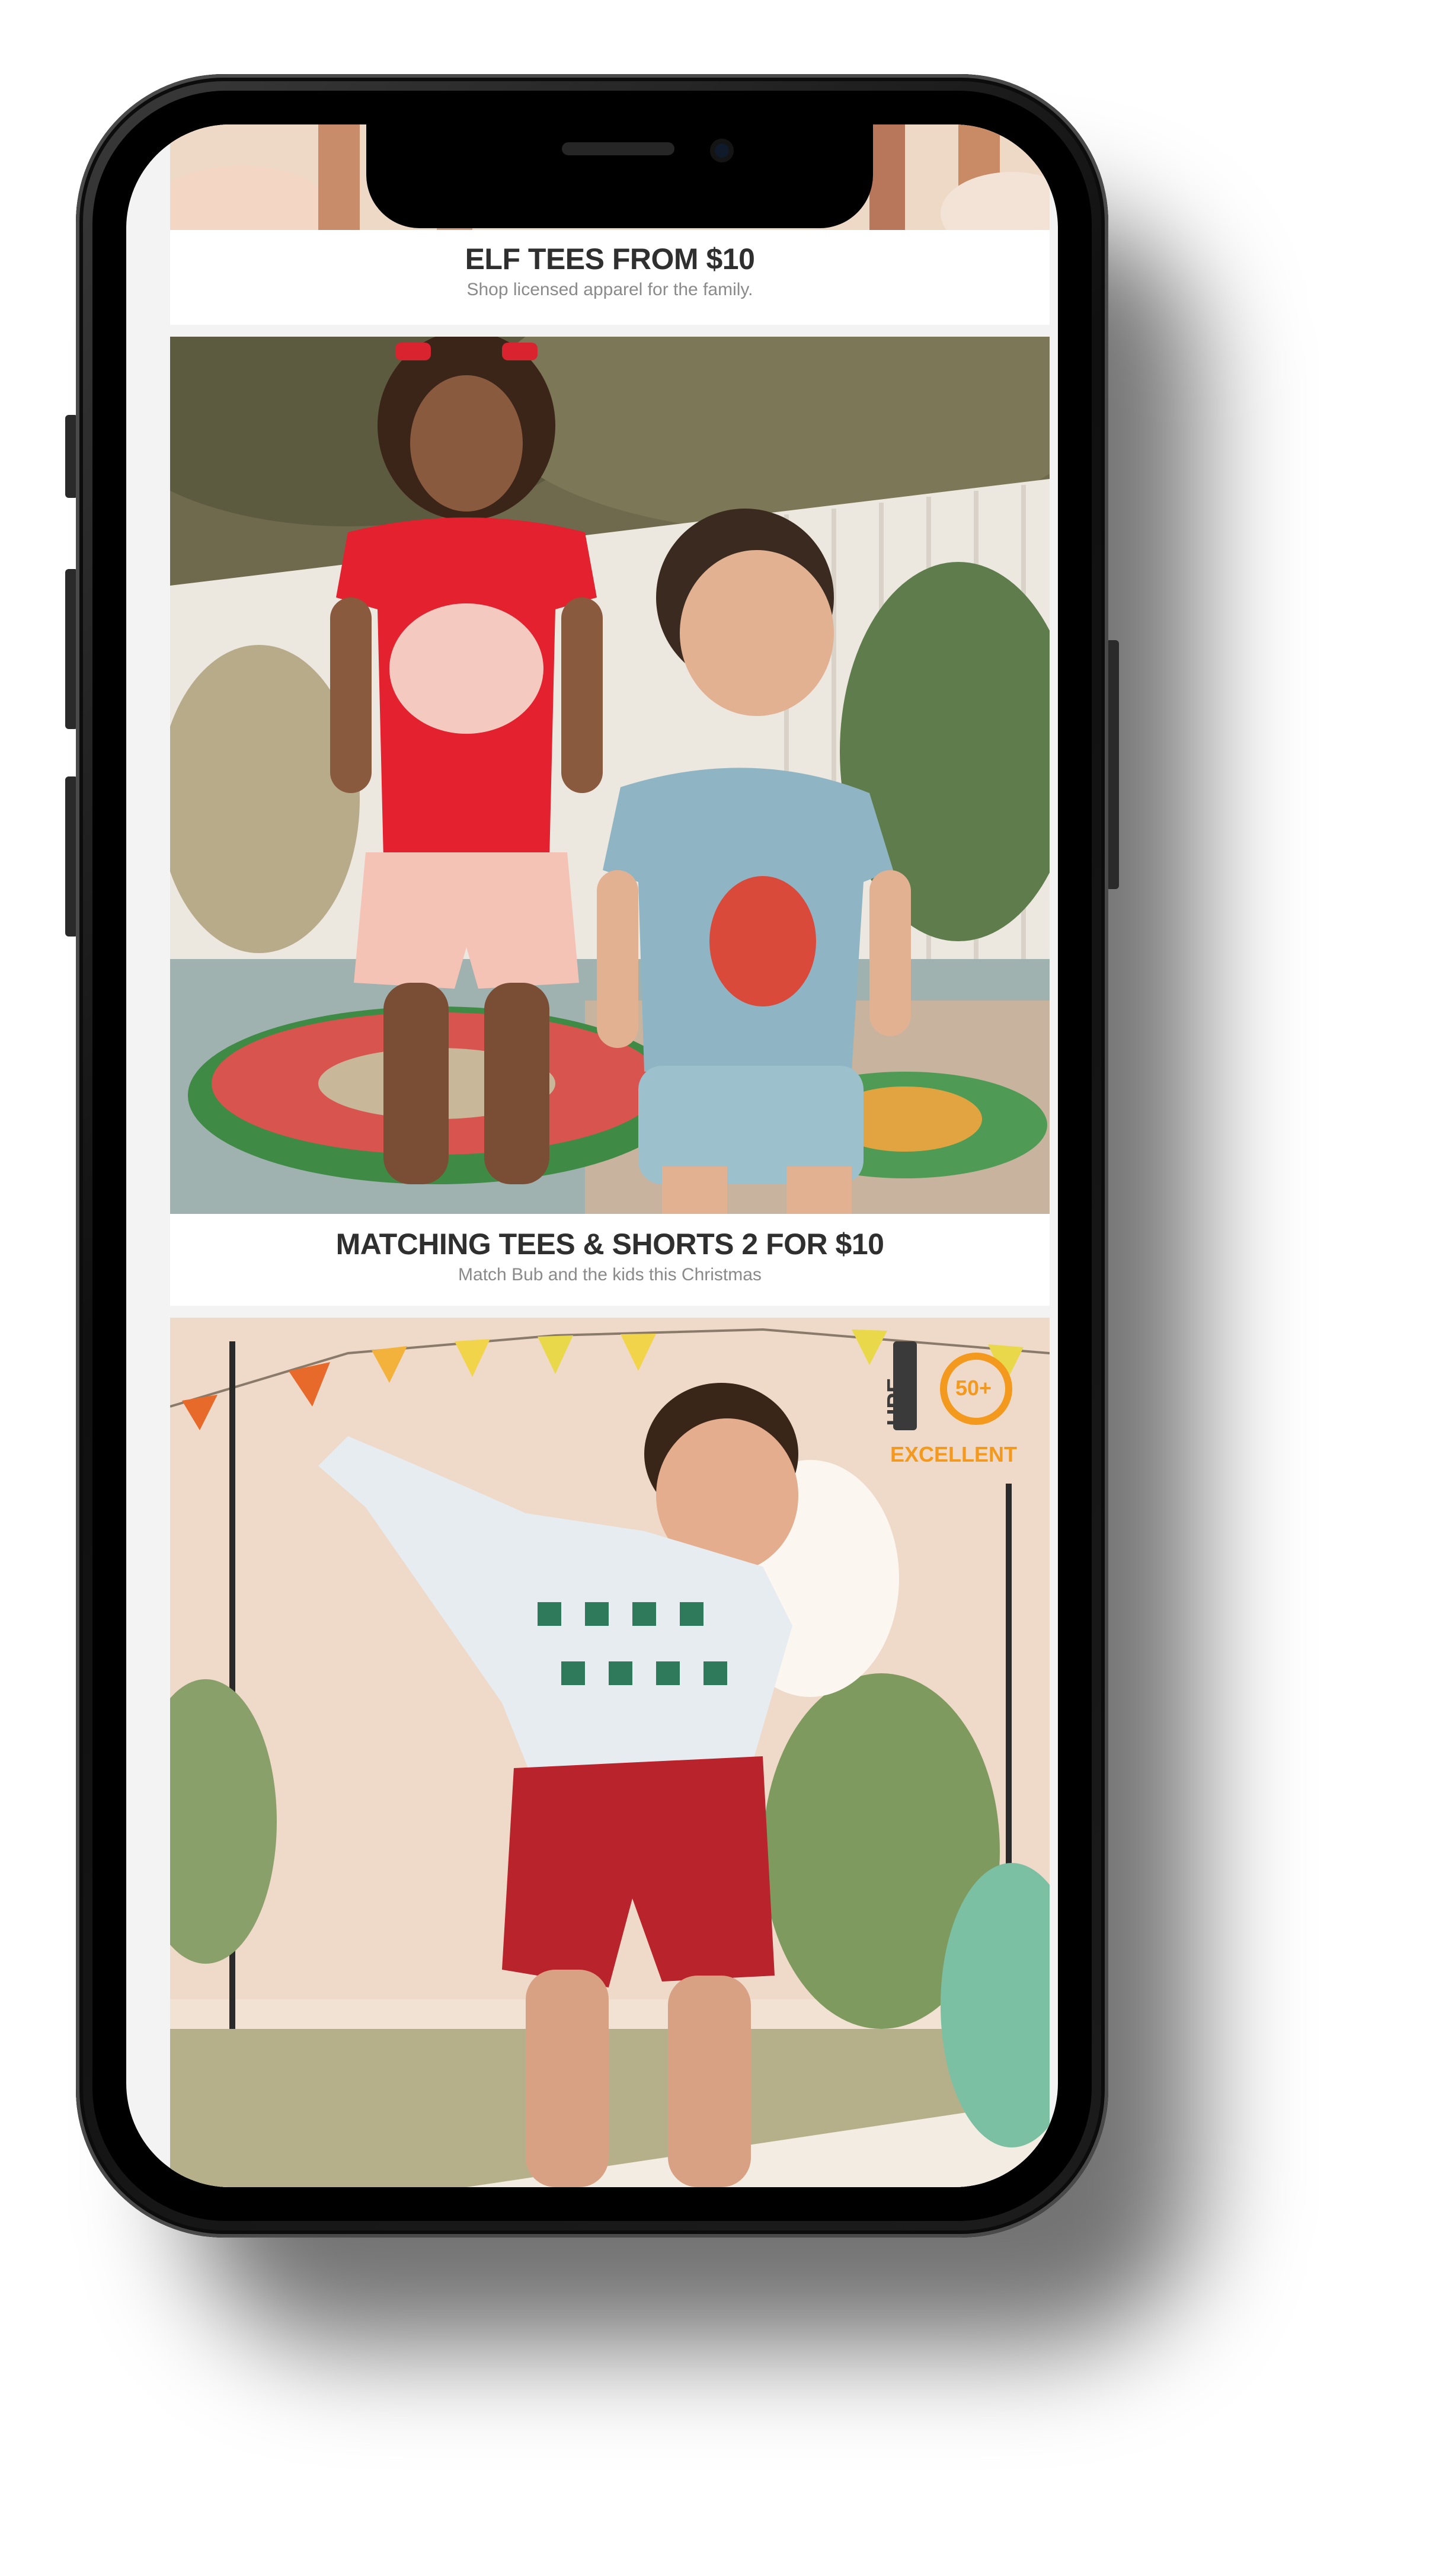 Image resolution: width=1439 pixels, height=2576 pixels. What do you see at coordinates (618, 148) in the screenshot?
I see `speaker-grille` at bounding box center [618, 148].